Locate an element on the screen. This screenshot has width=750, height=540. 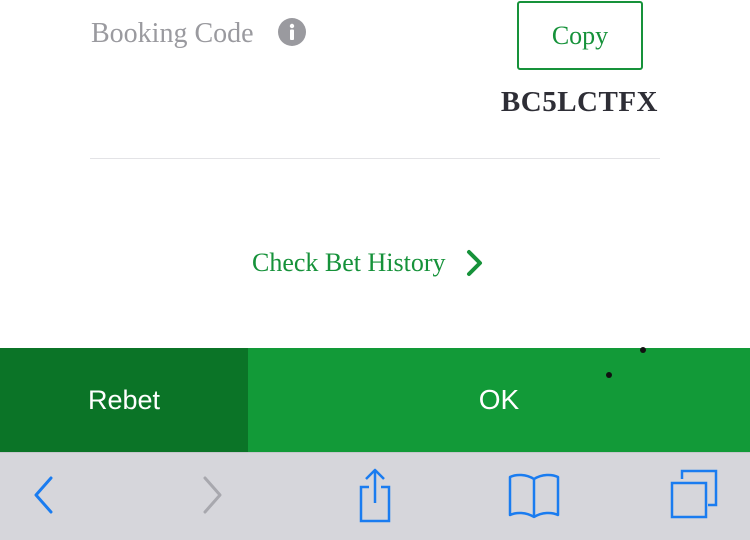
ok-button-label: OK is located at coordinates (499, 399).